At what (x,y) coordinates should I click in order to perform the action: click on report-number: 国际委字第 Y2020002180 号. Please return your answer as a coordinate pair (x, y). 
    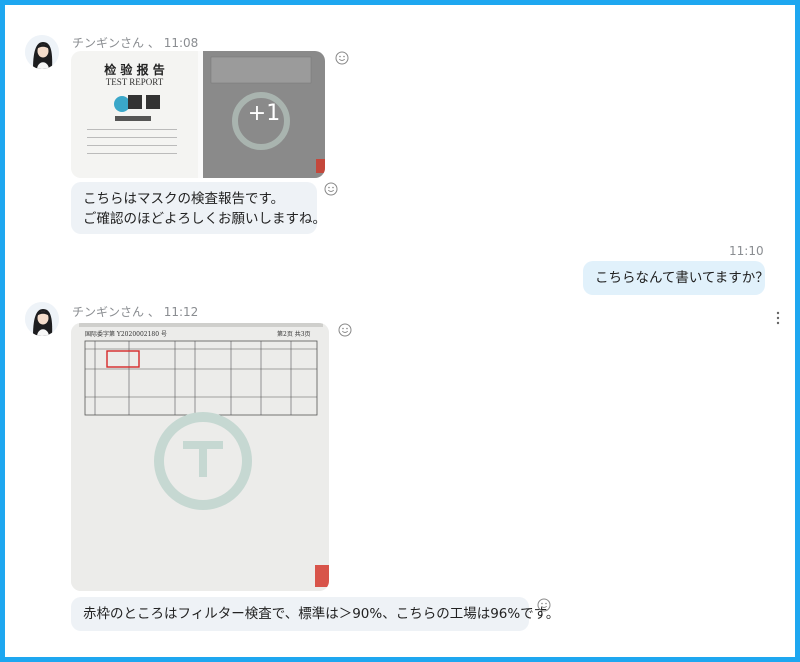
    Looking at the image, I should click on (126, 334).